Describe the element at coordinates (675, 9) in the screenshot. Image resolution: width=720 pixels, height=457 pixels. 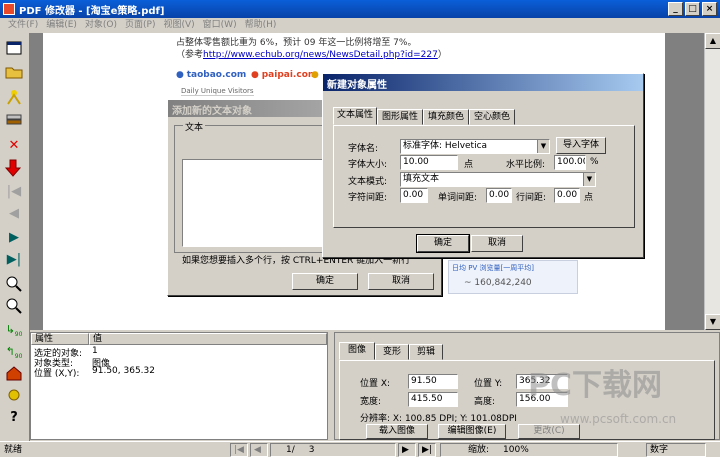
I see `minimize-button: _` at that location.